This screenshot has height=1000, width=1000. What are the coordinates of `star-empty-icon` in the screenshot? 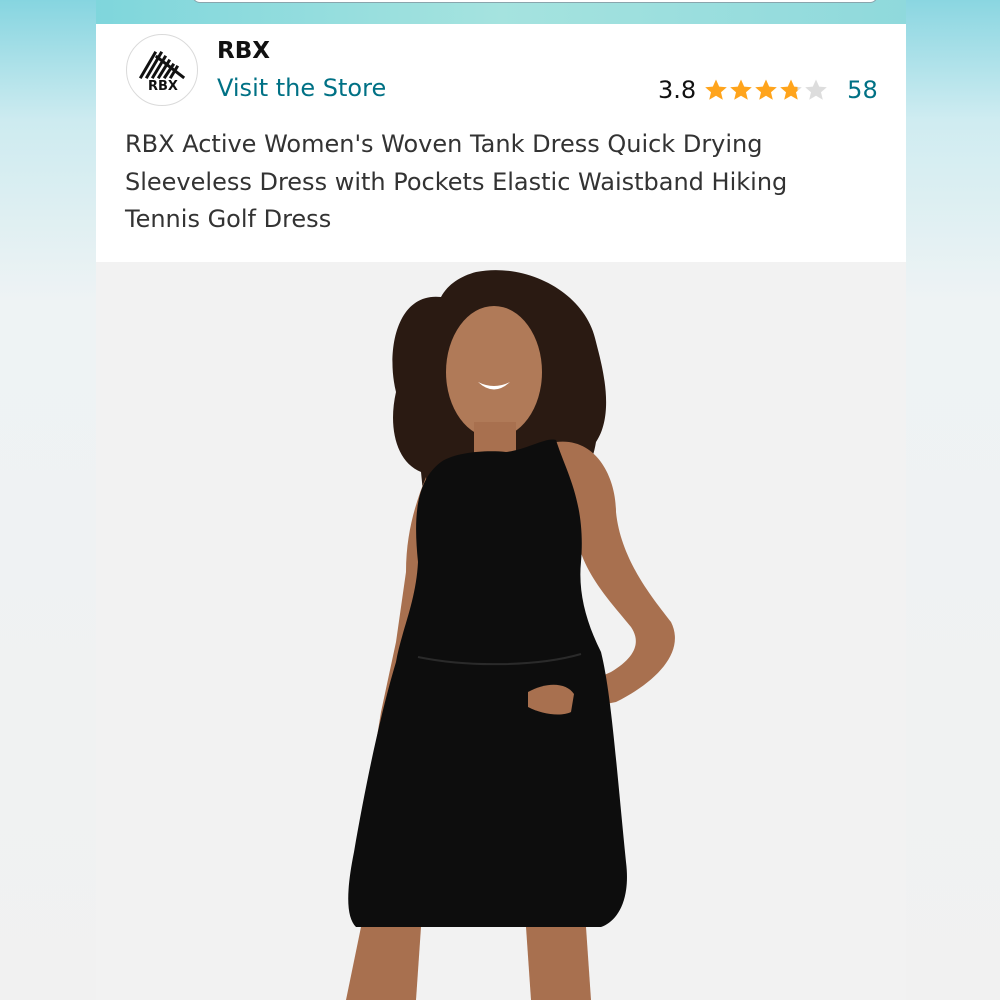 It's located at (816, 89).